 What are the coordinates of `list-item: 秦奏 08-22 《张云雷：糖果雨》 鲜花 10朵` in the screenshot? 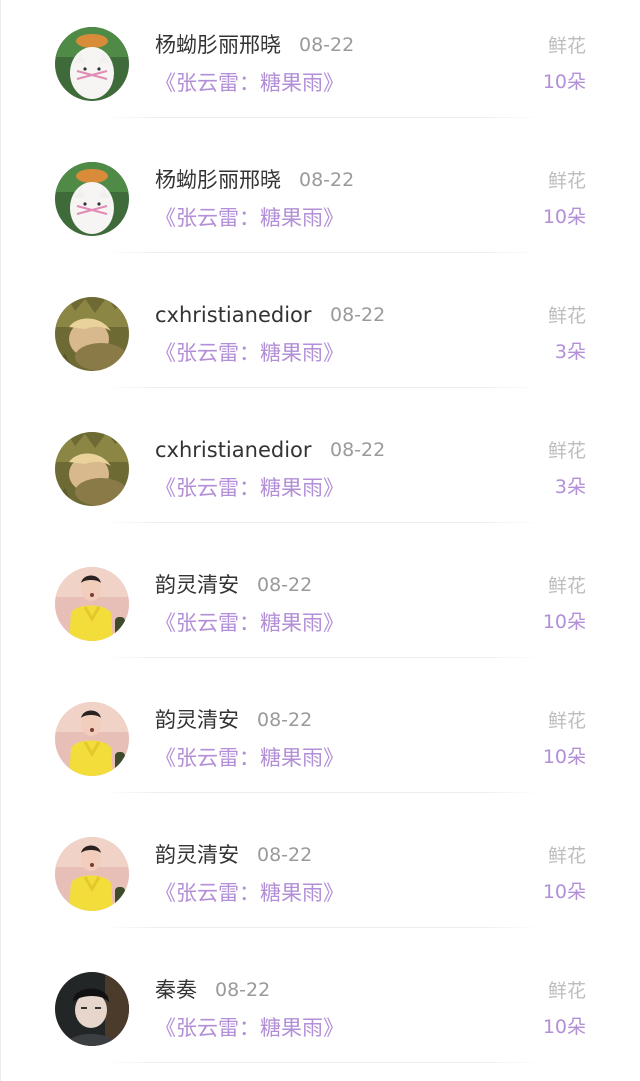 It's located at (320, 1012).